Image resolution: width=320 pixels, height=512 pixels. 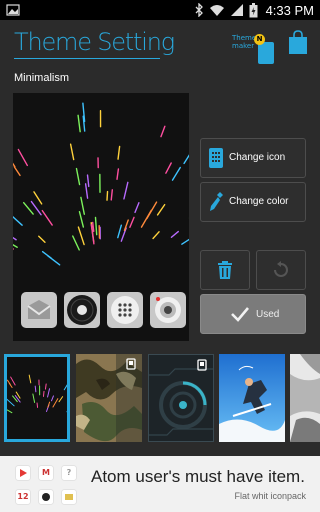 What do you see at coordinates (253, 9) in the screenshot?
I see `battery-icon` at bounding box center [253, 9].